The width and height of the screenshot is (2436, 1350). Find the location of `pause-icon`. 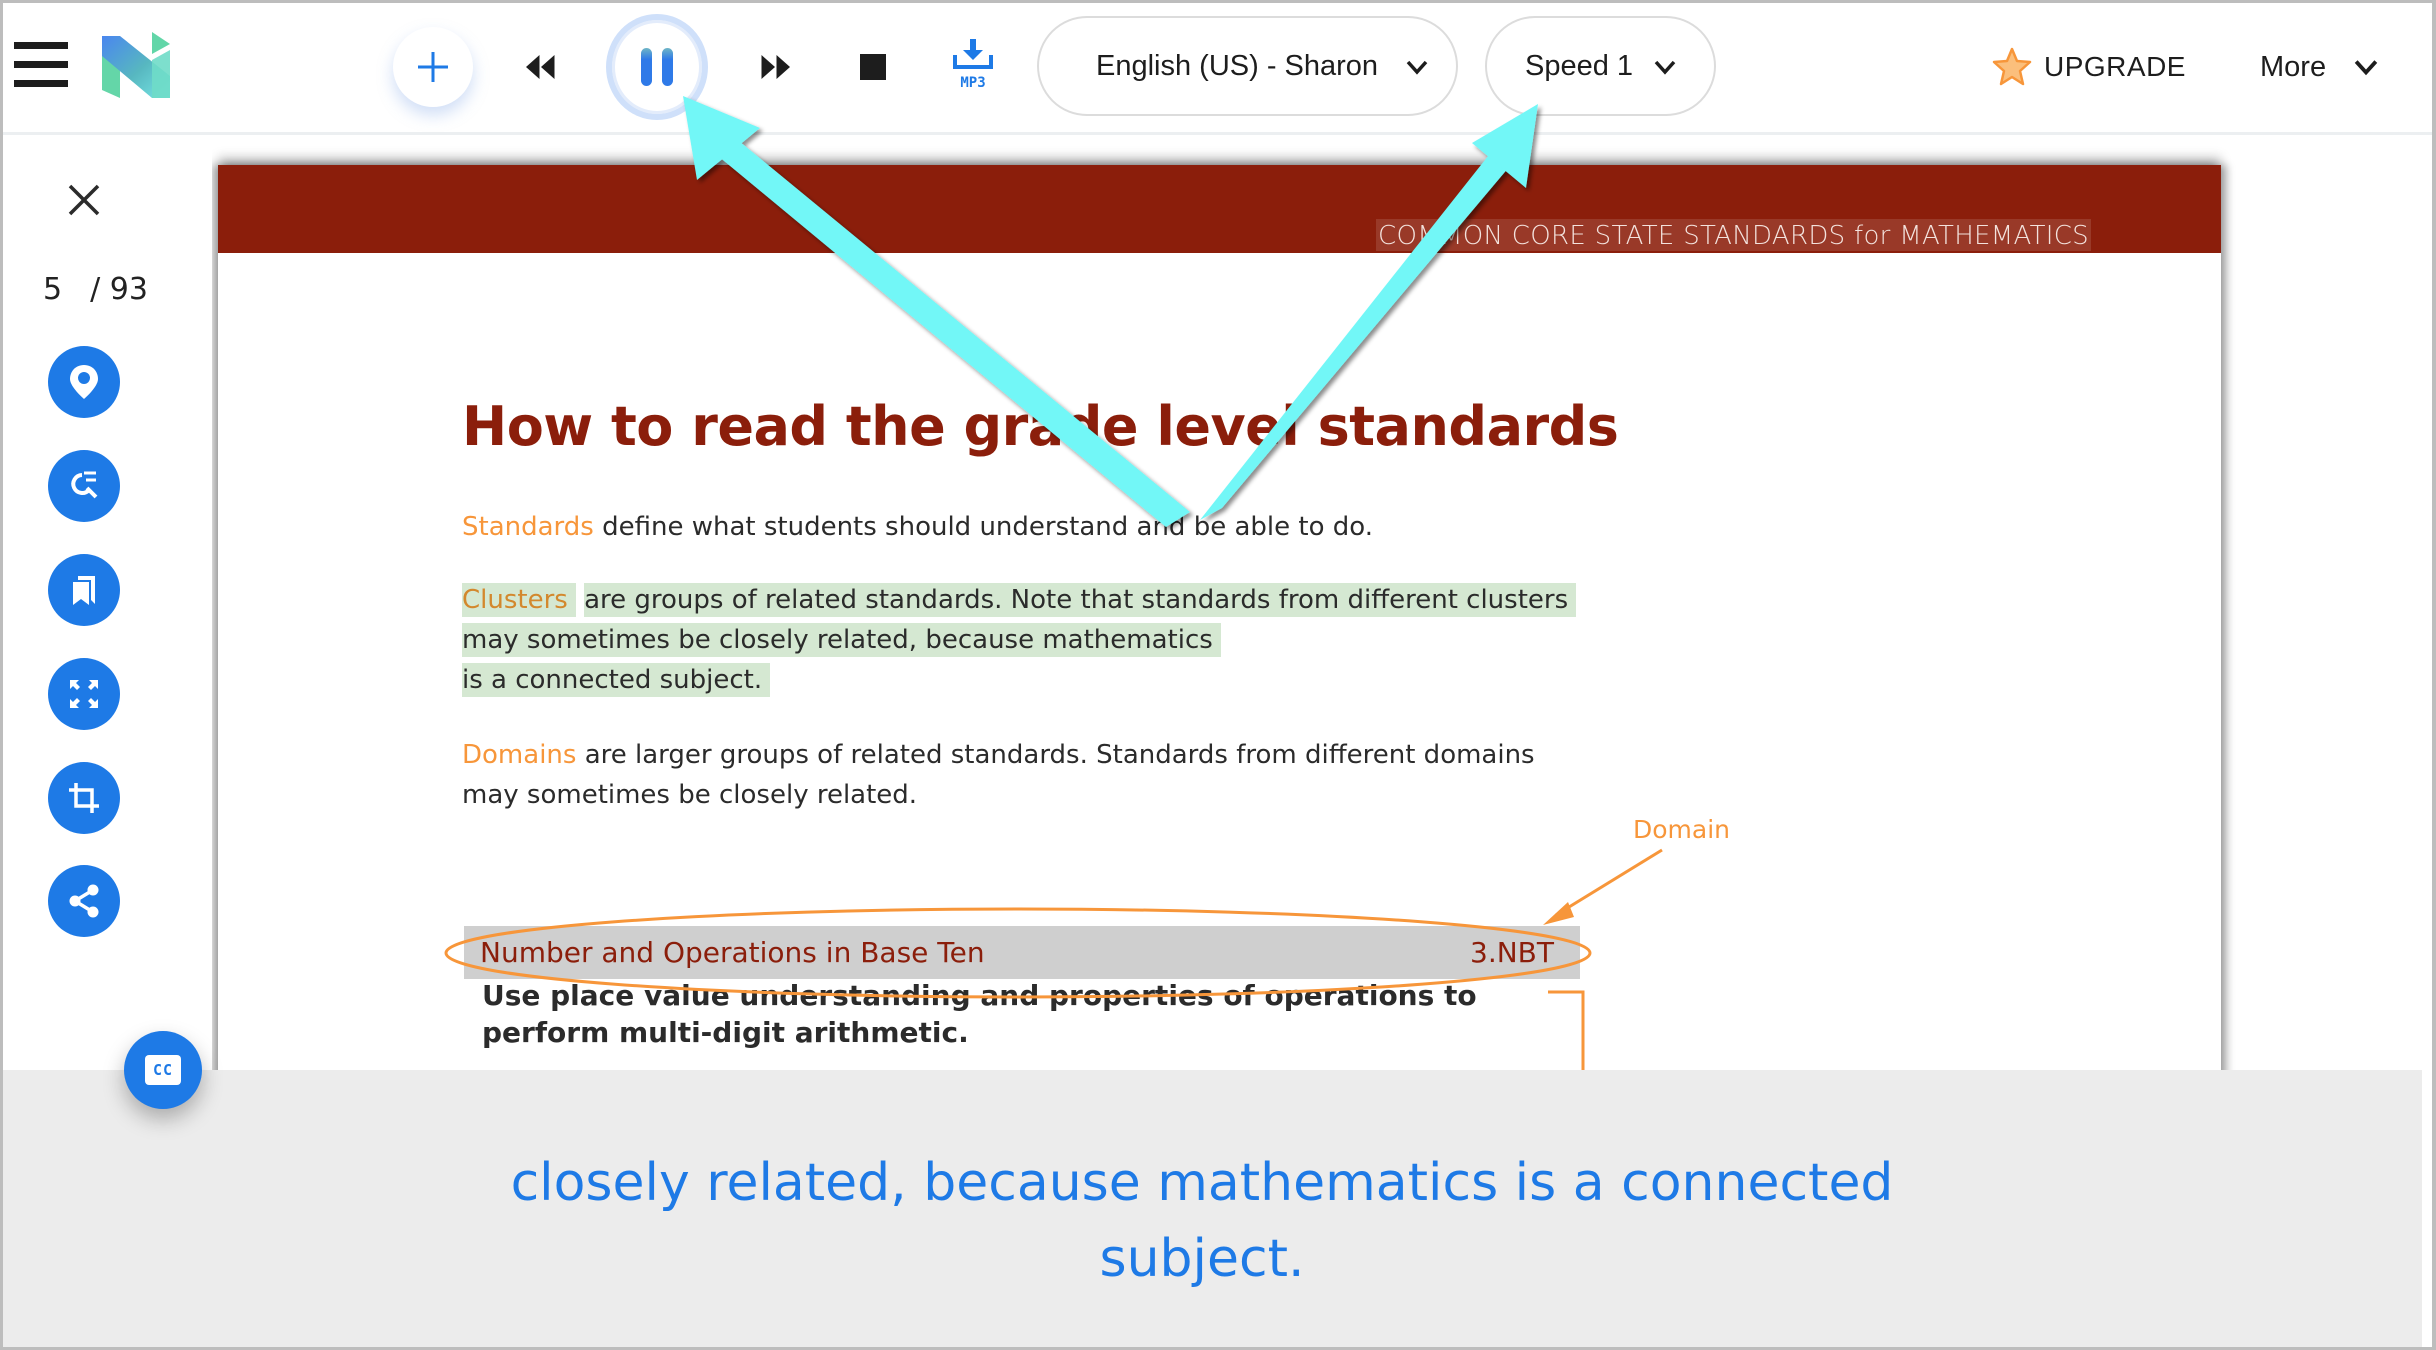

pause-icon is located at coordinates (646, 67).